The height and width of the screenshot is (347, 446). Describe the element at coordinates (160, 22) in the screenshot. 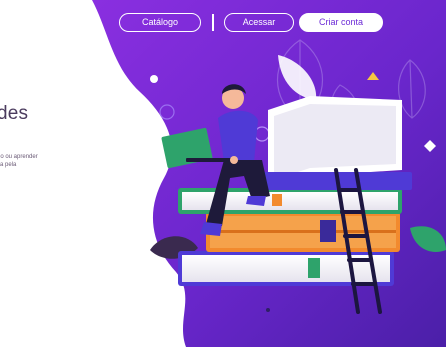

I see `catalog-button: Catálogo` at that location.